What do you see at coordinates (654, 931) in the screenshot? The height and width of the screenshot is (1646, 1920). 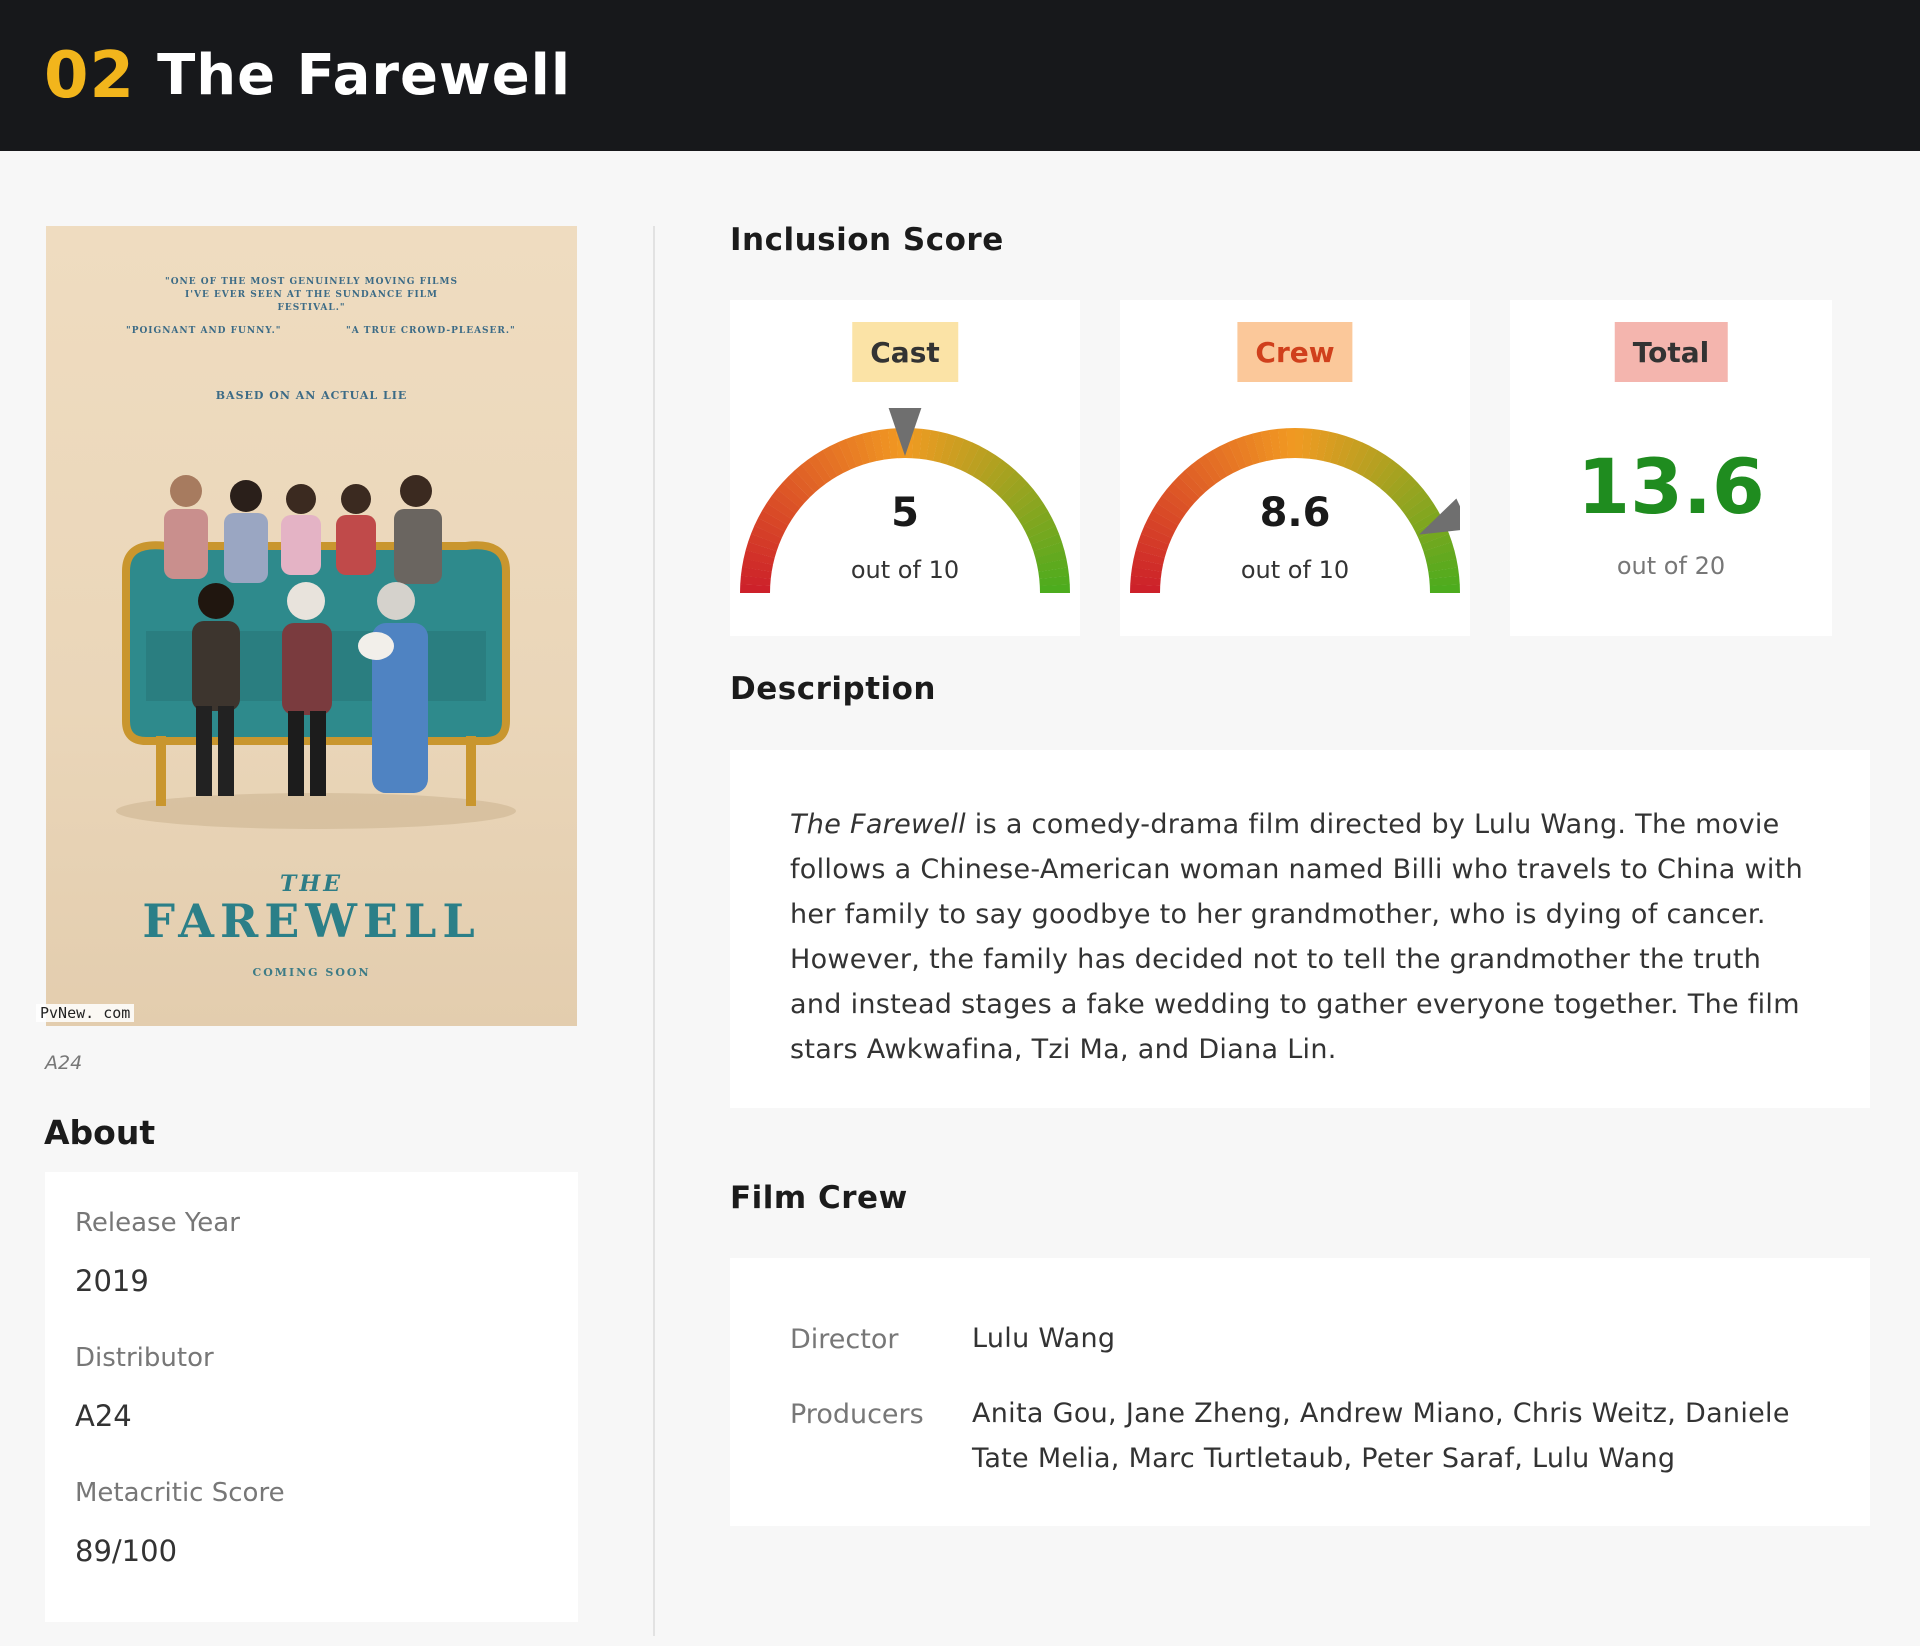 I see `column-divider` at bounding box center [654, 931].